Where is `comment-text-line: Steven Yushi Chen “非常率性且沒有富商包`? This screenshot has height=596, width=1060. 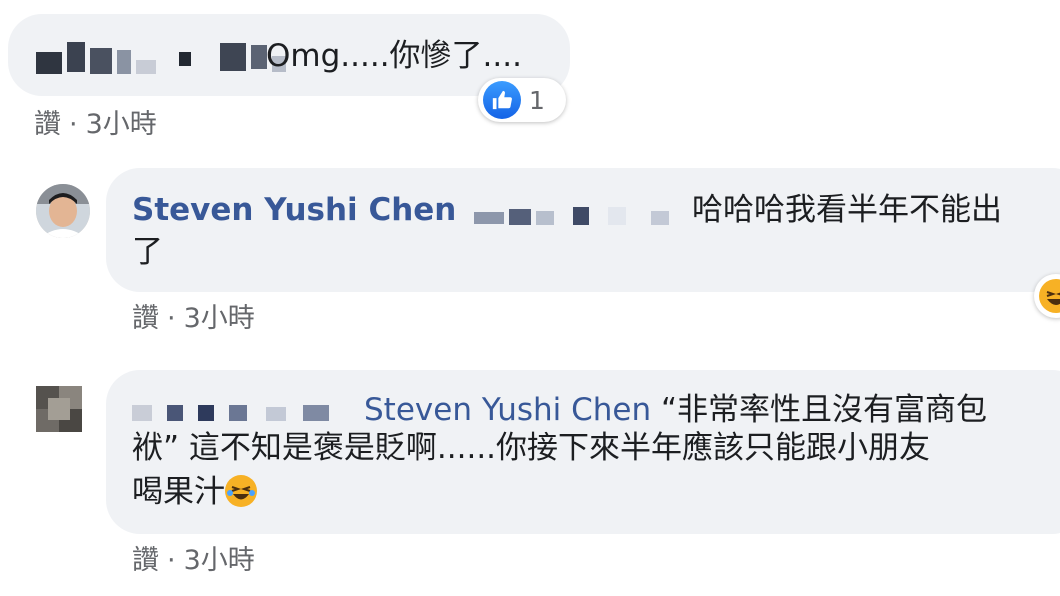
comment-text-line: Steven Yushi Chen “非常率性且沒有富商包 is located at coordinates (675, 410).